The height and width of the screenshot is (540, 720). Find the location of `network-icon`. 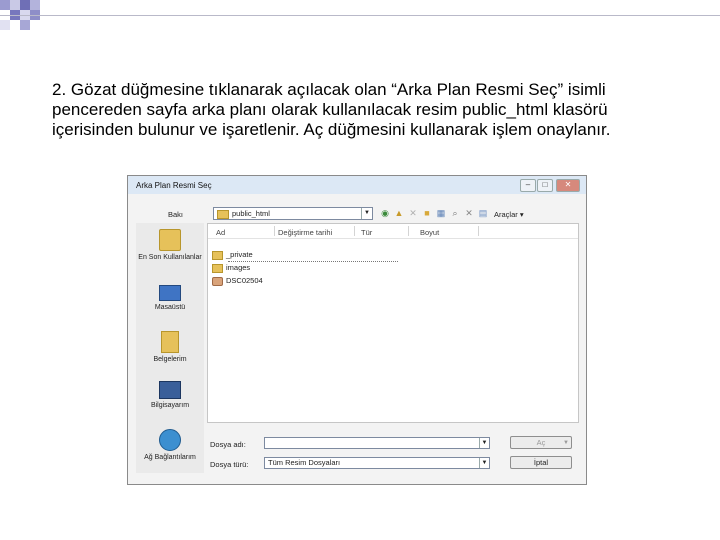

network-icon is located at coordinates (170, 440).